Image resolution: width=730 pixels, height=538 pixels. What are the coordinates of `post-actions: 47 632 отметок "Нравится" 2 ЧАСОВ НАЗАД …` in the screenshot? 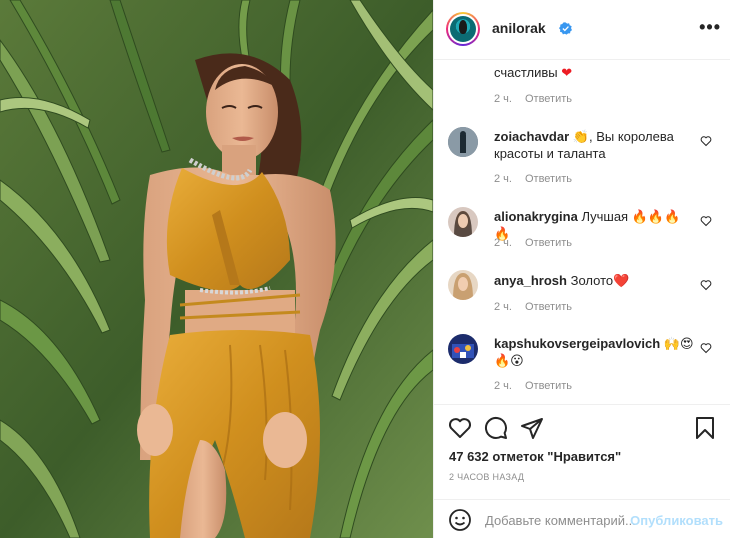 It's located at (582, 471).